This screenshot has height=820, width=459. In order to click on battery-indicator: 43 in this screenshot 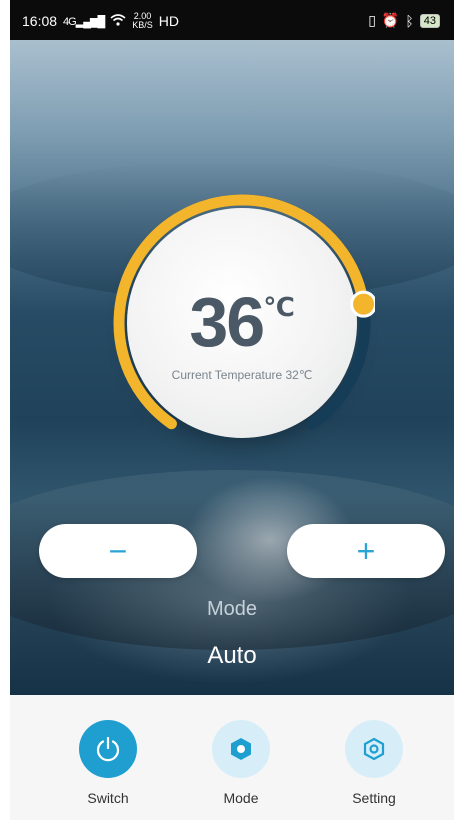, I will do `click(429, 20)`.